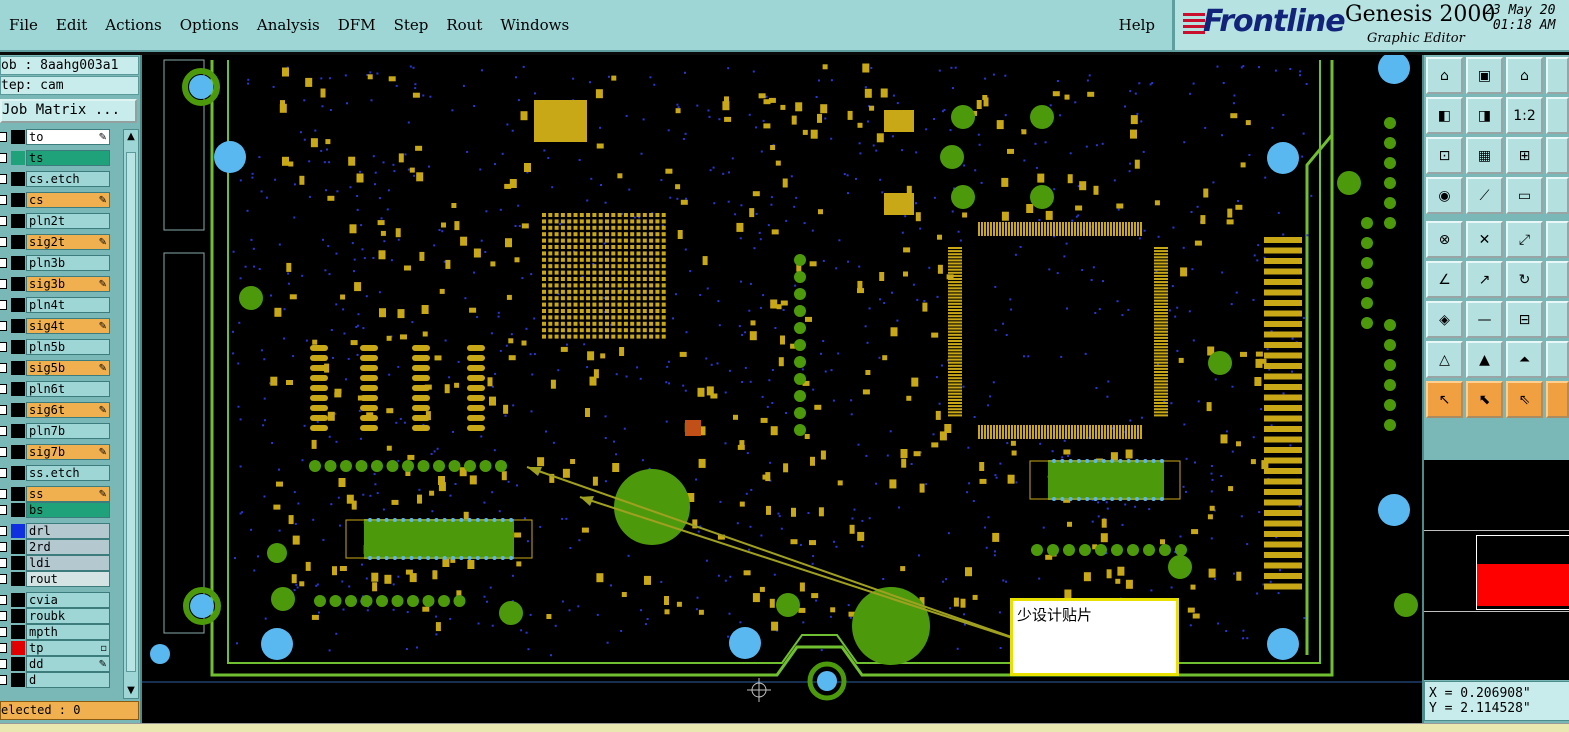 The width and height of the screenshot is (1569, 732). I want to click on layer-row: roubk, so click(56, 616).